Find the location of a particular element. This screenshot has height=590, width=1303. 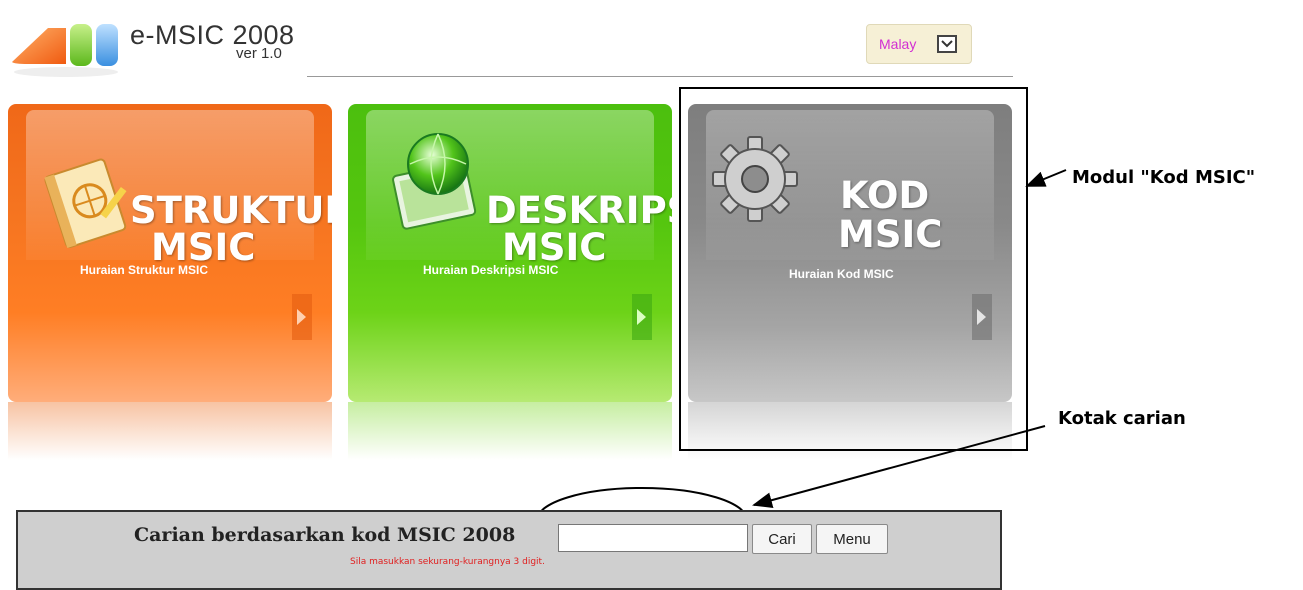

tile-title-line1: STRUKTUR is located at coordinates (231, 210).